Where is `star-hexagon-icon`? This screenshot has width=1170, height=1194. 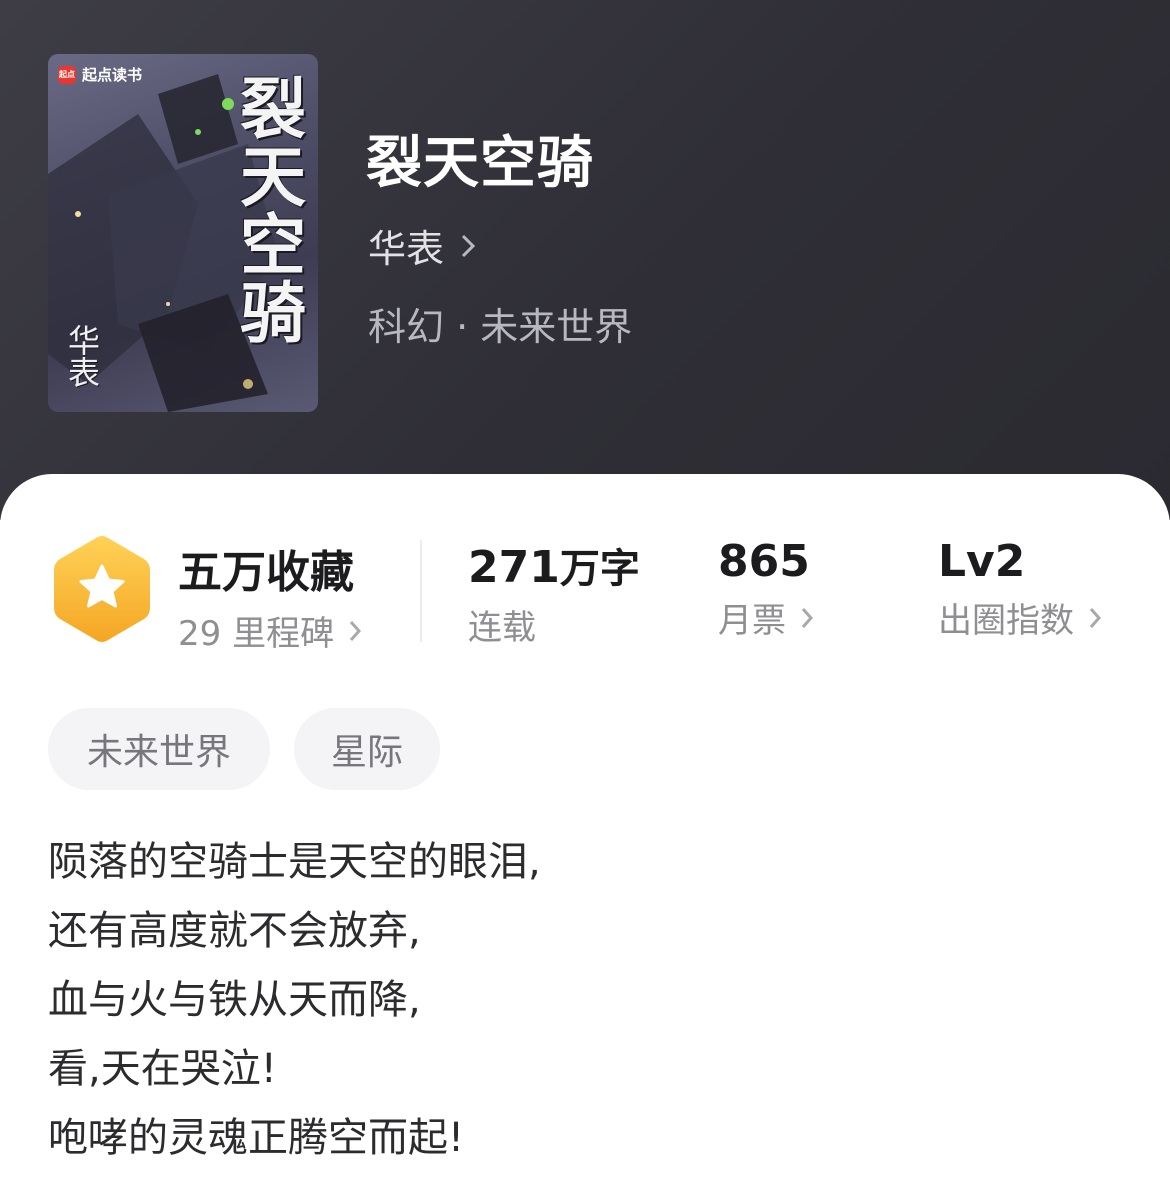
star-hexagon-icon is located at coordinates (102, 589).